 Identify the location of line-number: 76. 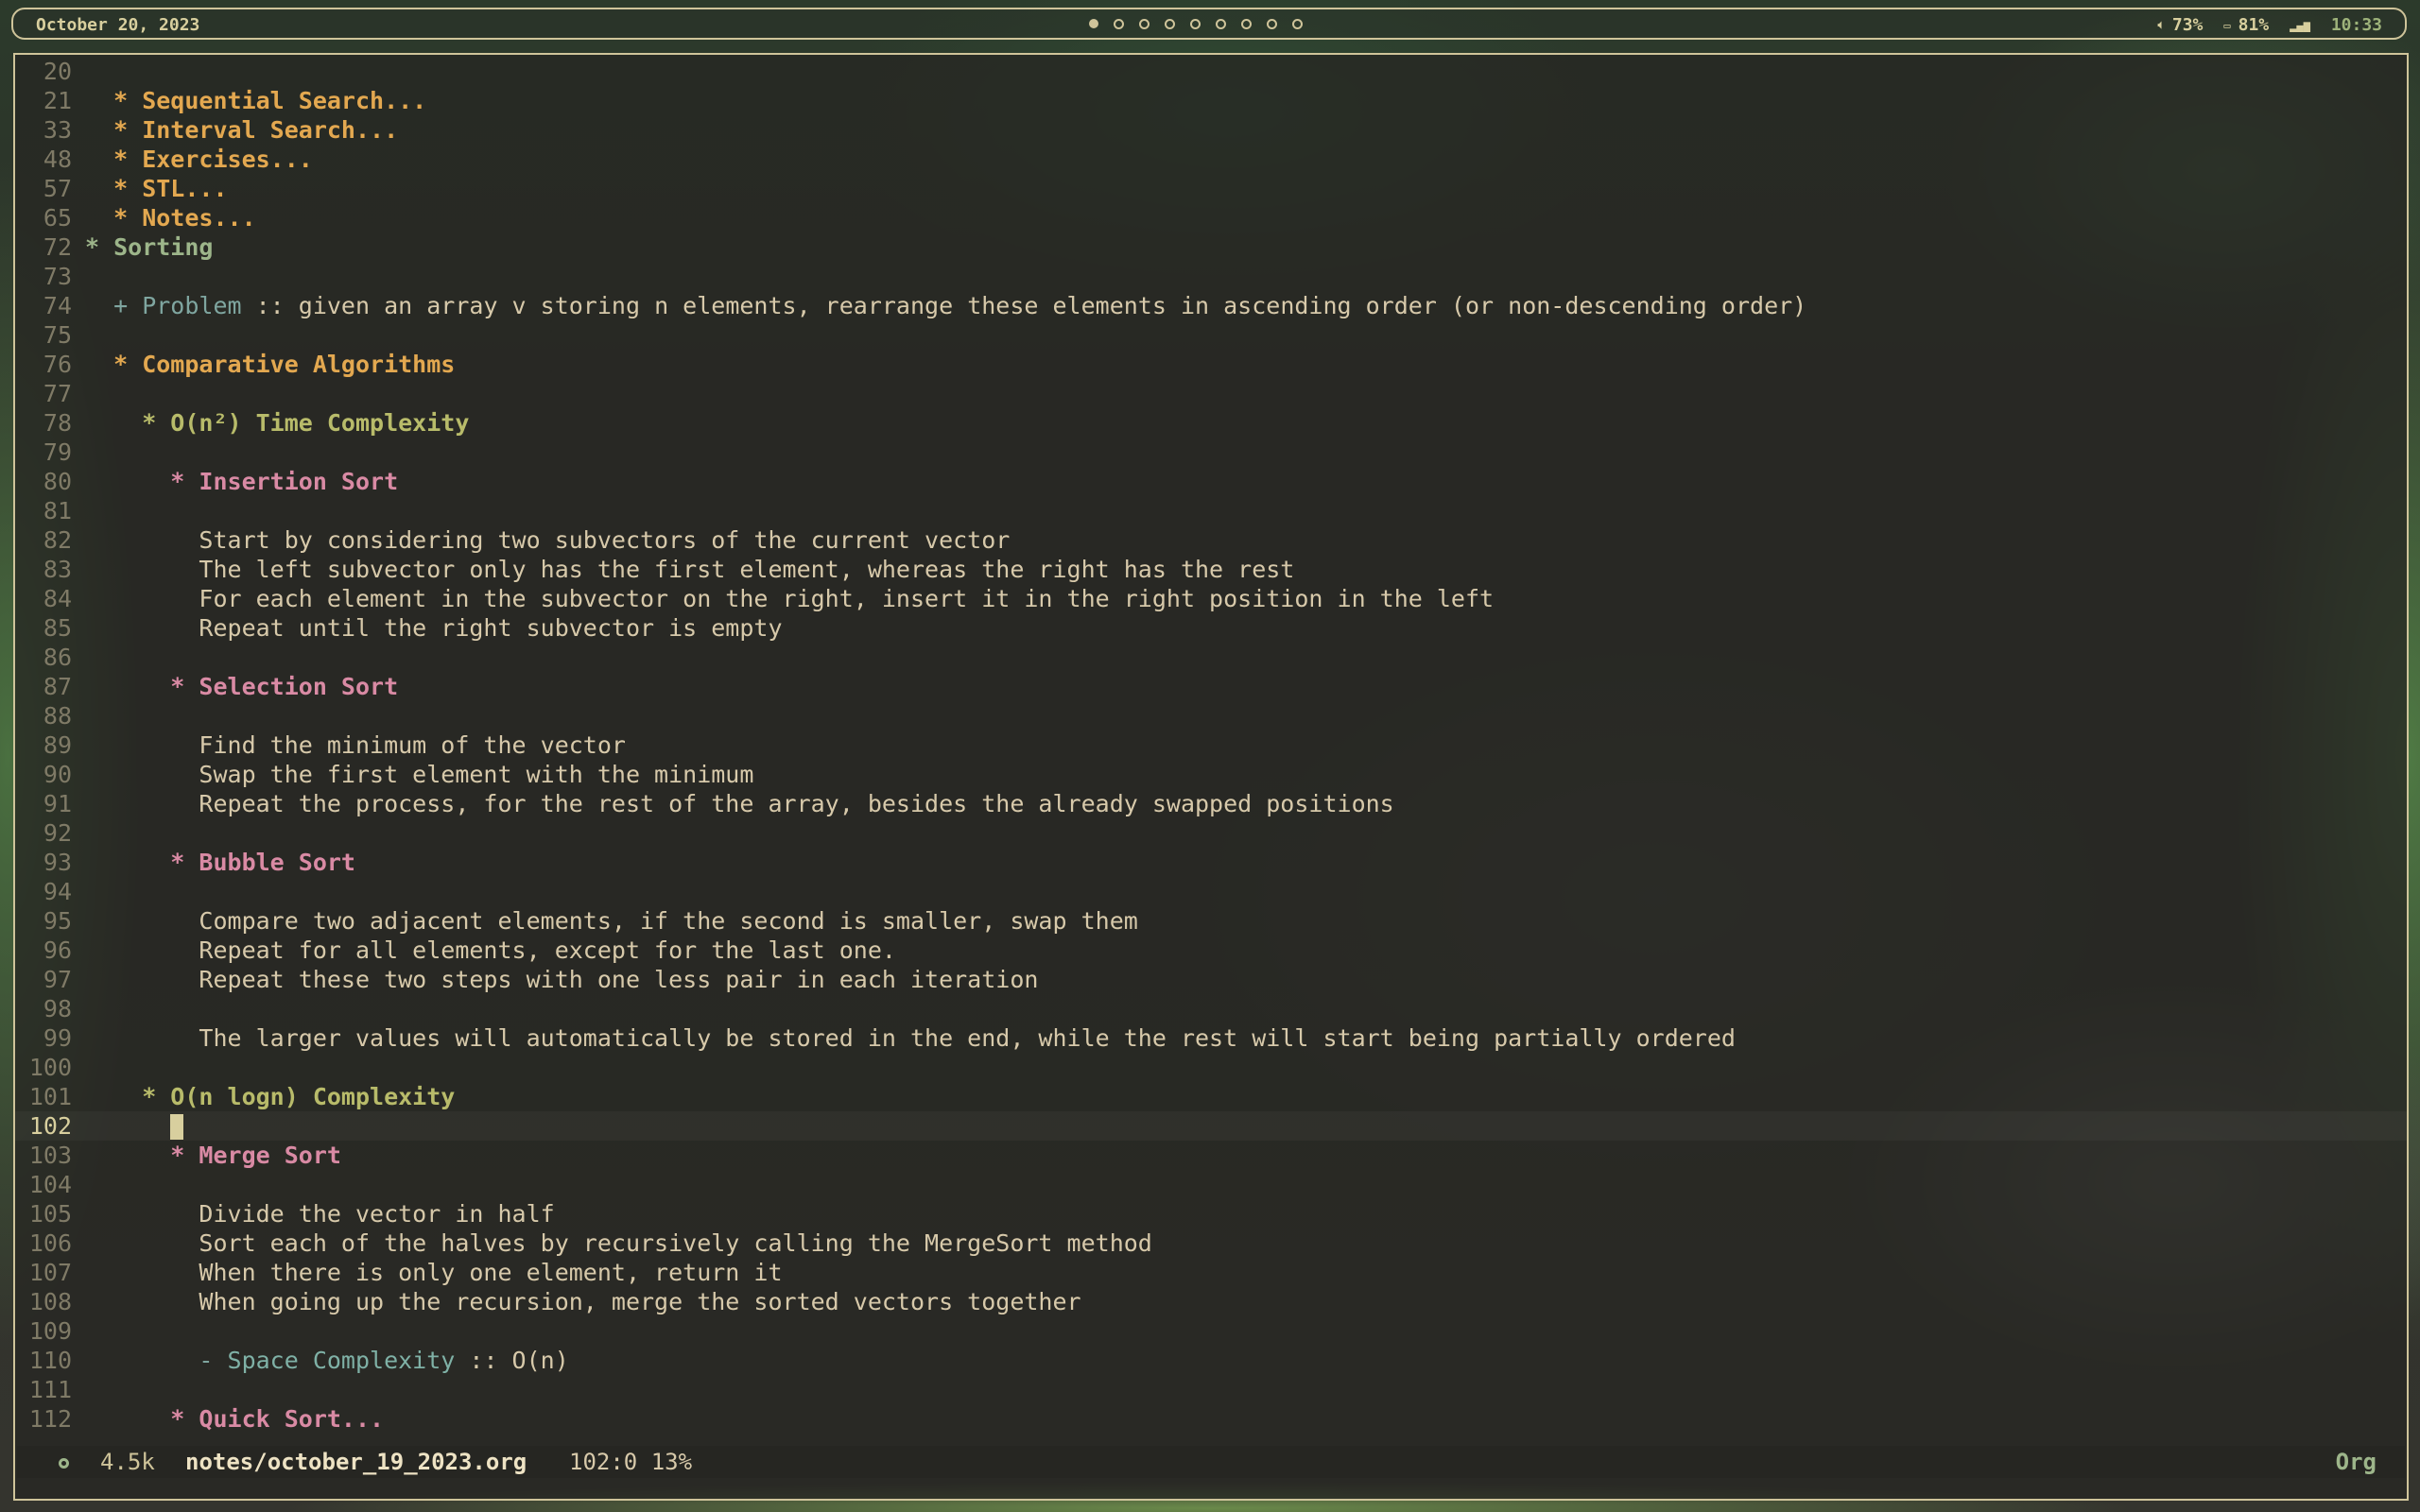
(57, 364).